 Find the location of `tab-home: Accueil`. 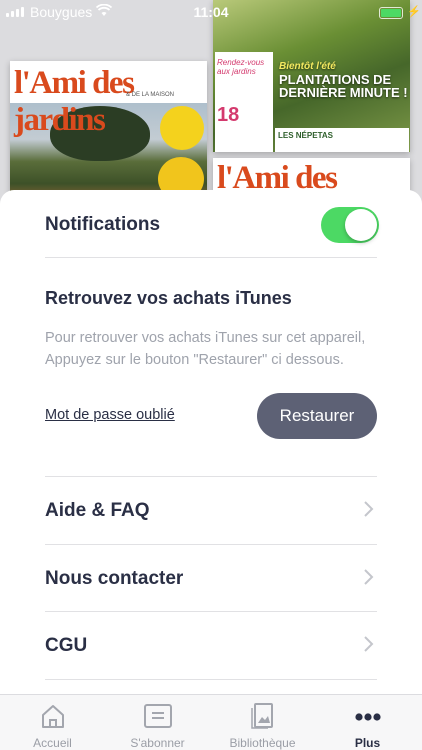

tab-home: Accueil is located at coordinates (52, 722).